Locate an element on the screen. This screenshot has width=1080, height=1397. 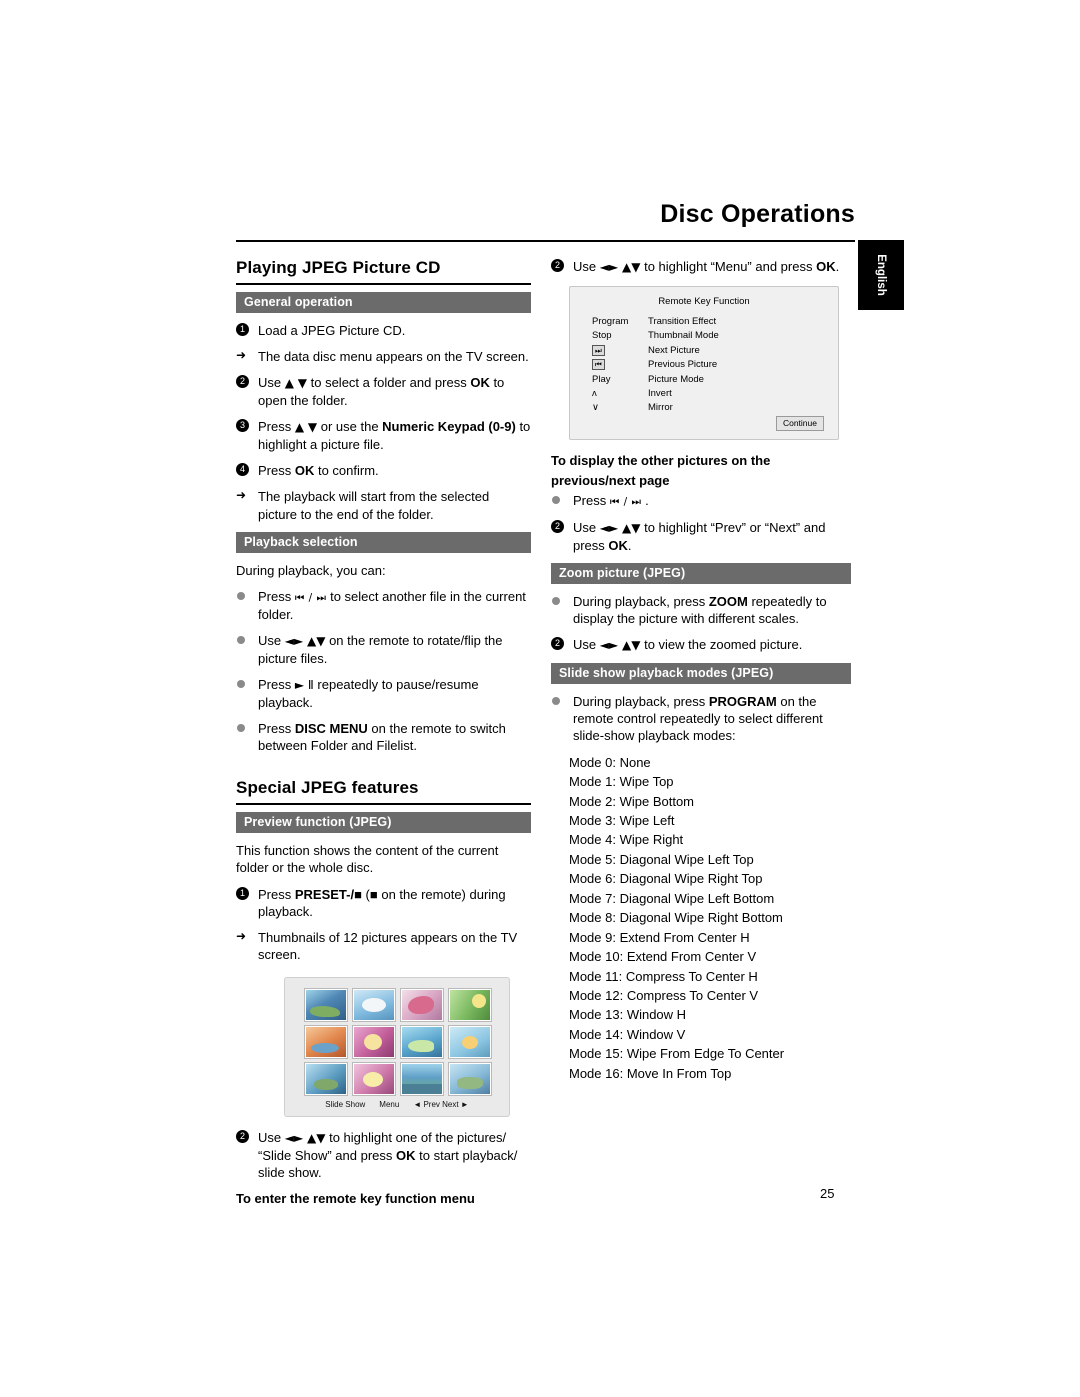
continue-button: Continue is located at coordinates (799, 423).